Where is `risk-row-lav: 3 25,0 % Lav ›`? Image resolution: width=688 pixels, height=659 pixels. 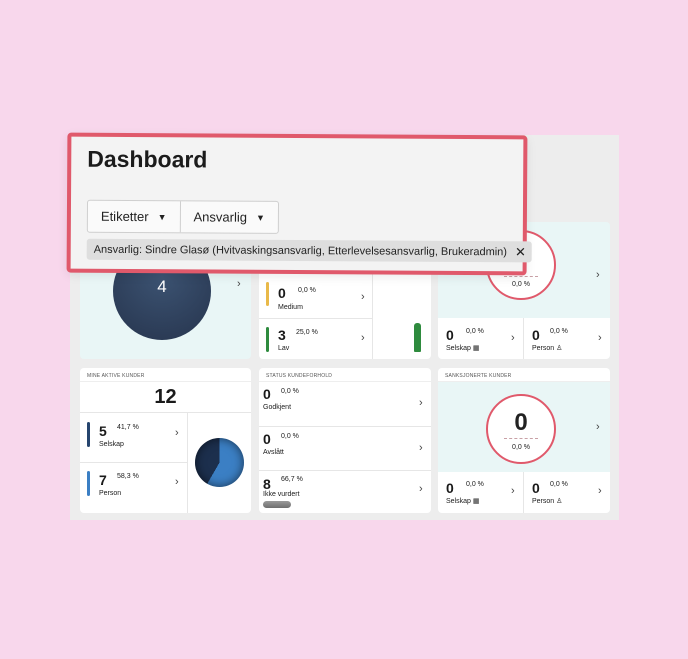 risk-row-lav: 3 25,0 % Lav › is located at coordinates (315, 339).